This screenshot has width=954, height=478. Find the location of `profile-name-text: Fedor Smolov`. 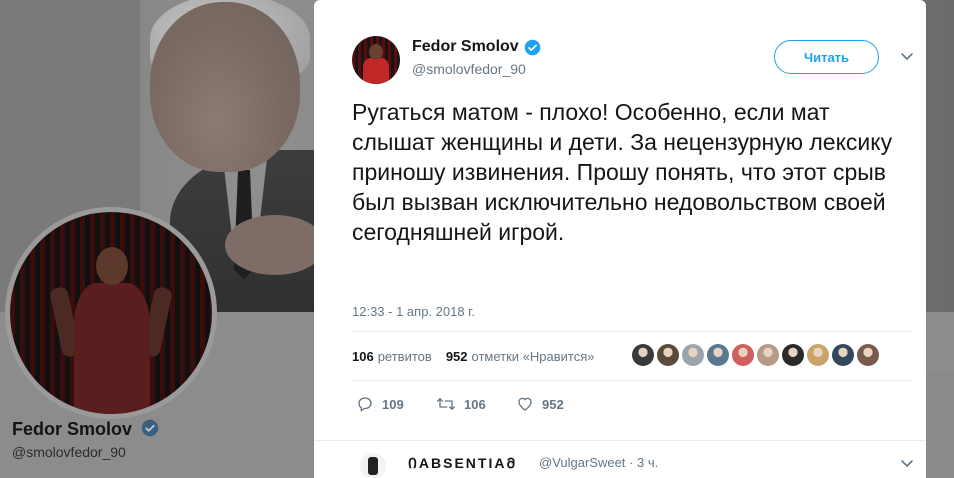

profile-name-text: Fedor Smolov is located at coordinates (72, 429).